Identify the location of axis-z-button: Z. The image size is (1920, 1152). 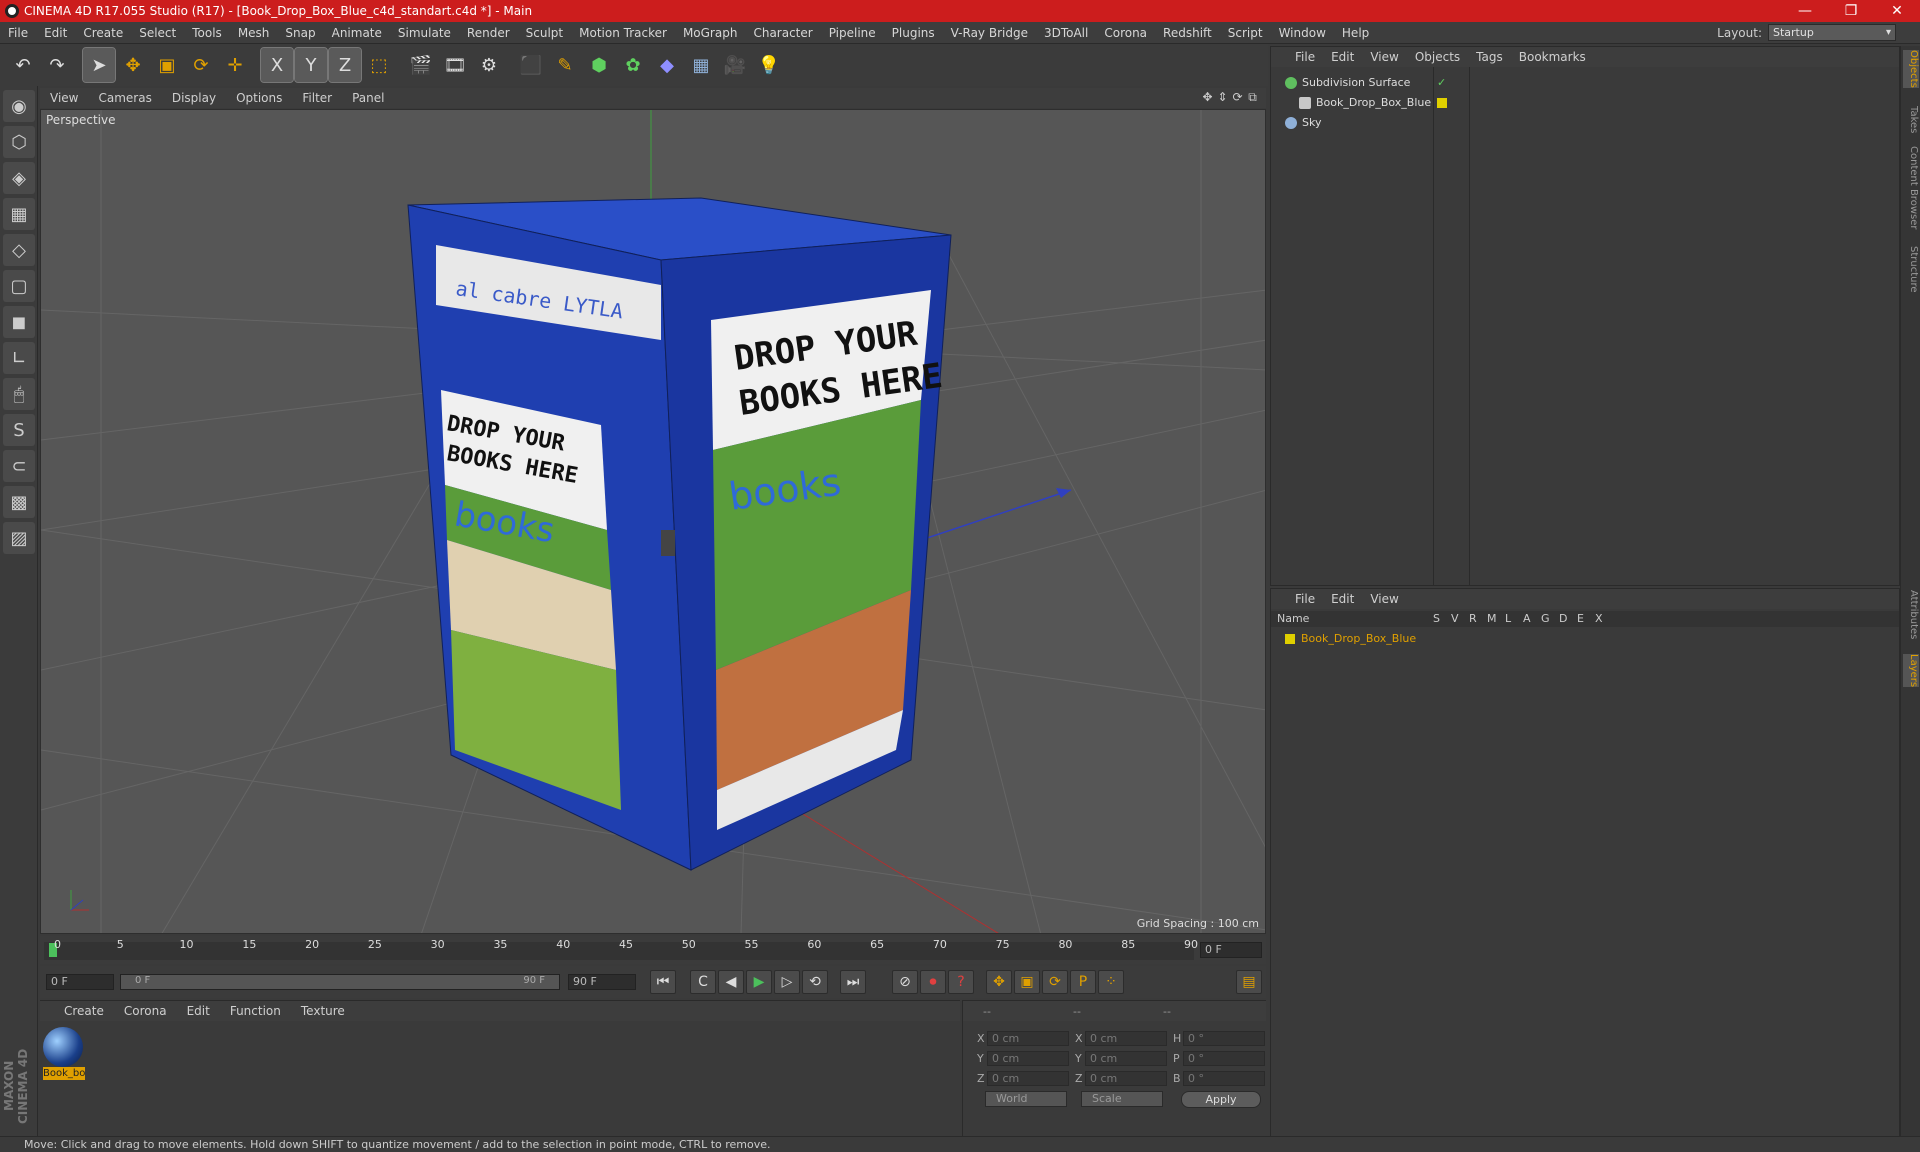
(345, 65).